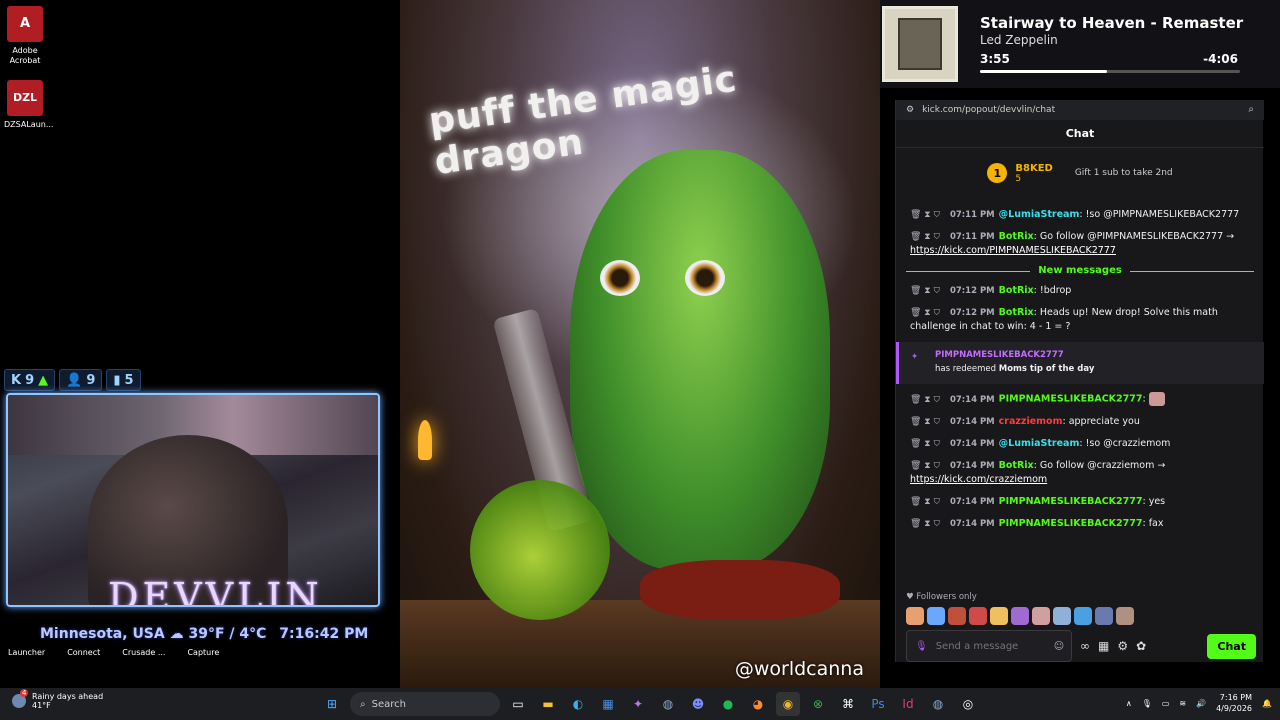 The width and height of the screenshot is (1280, 720). I want to click on album-cover-art, so click(920, 44).